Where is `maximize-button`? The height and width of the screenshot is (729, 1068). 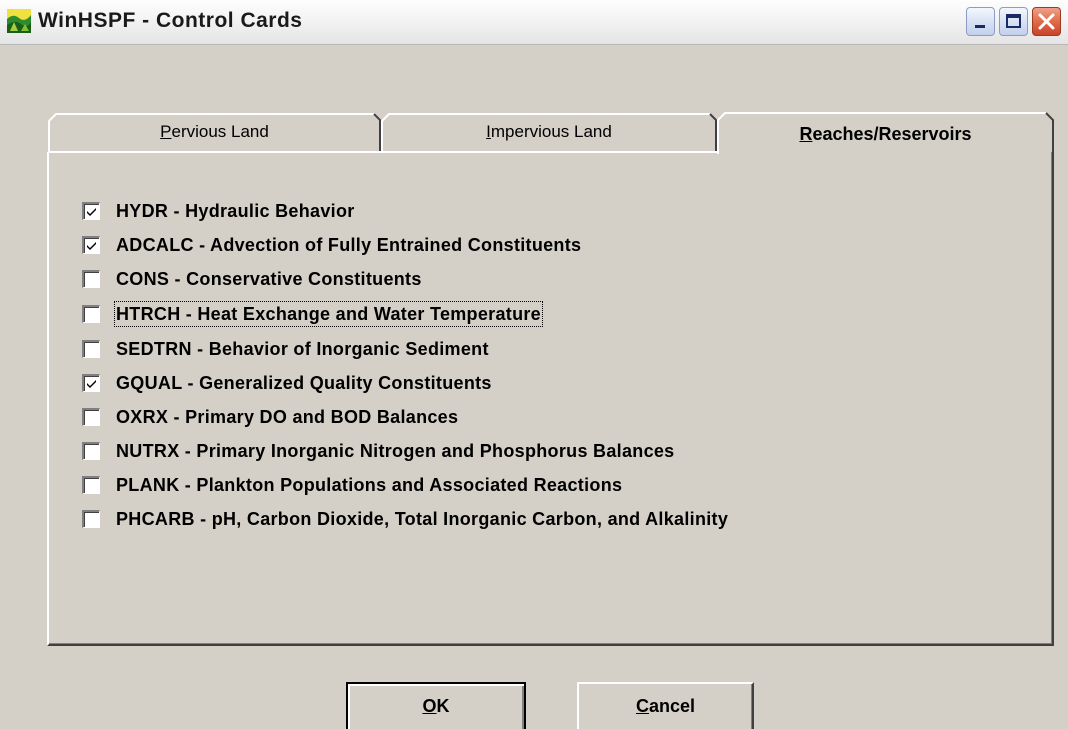 maximize-button is located at coordinates (1013, 21).